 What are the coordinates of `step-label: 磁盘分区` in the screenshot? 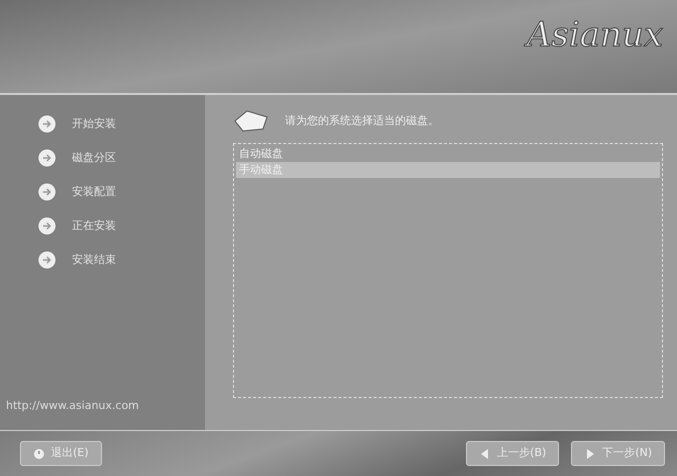 It's located at (94, 158).